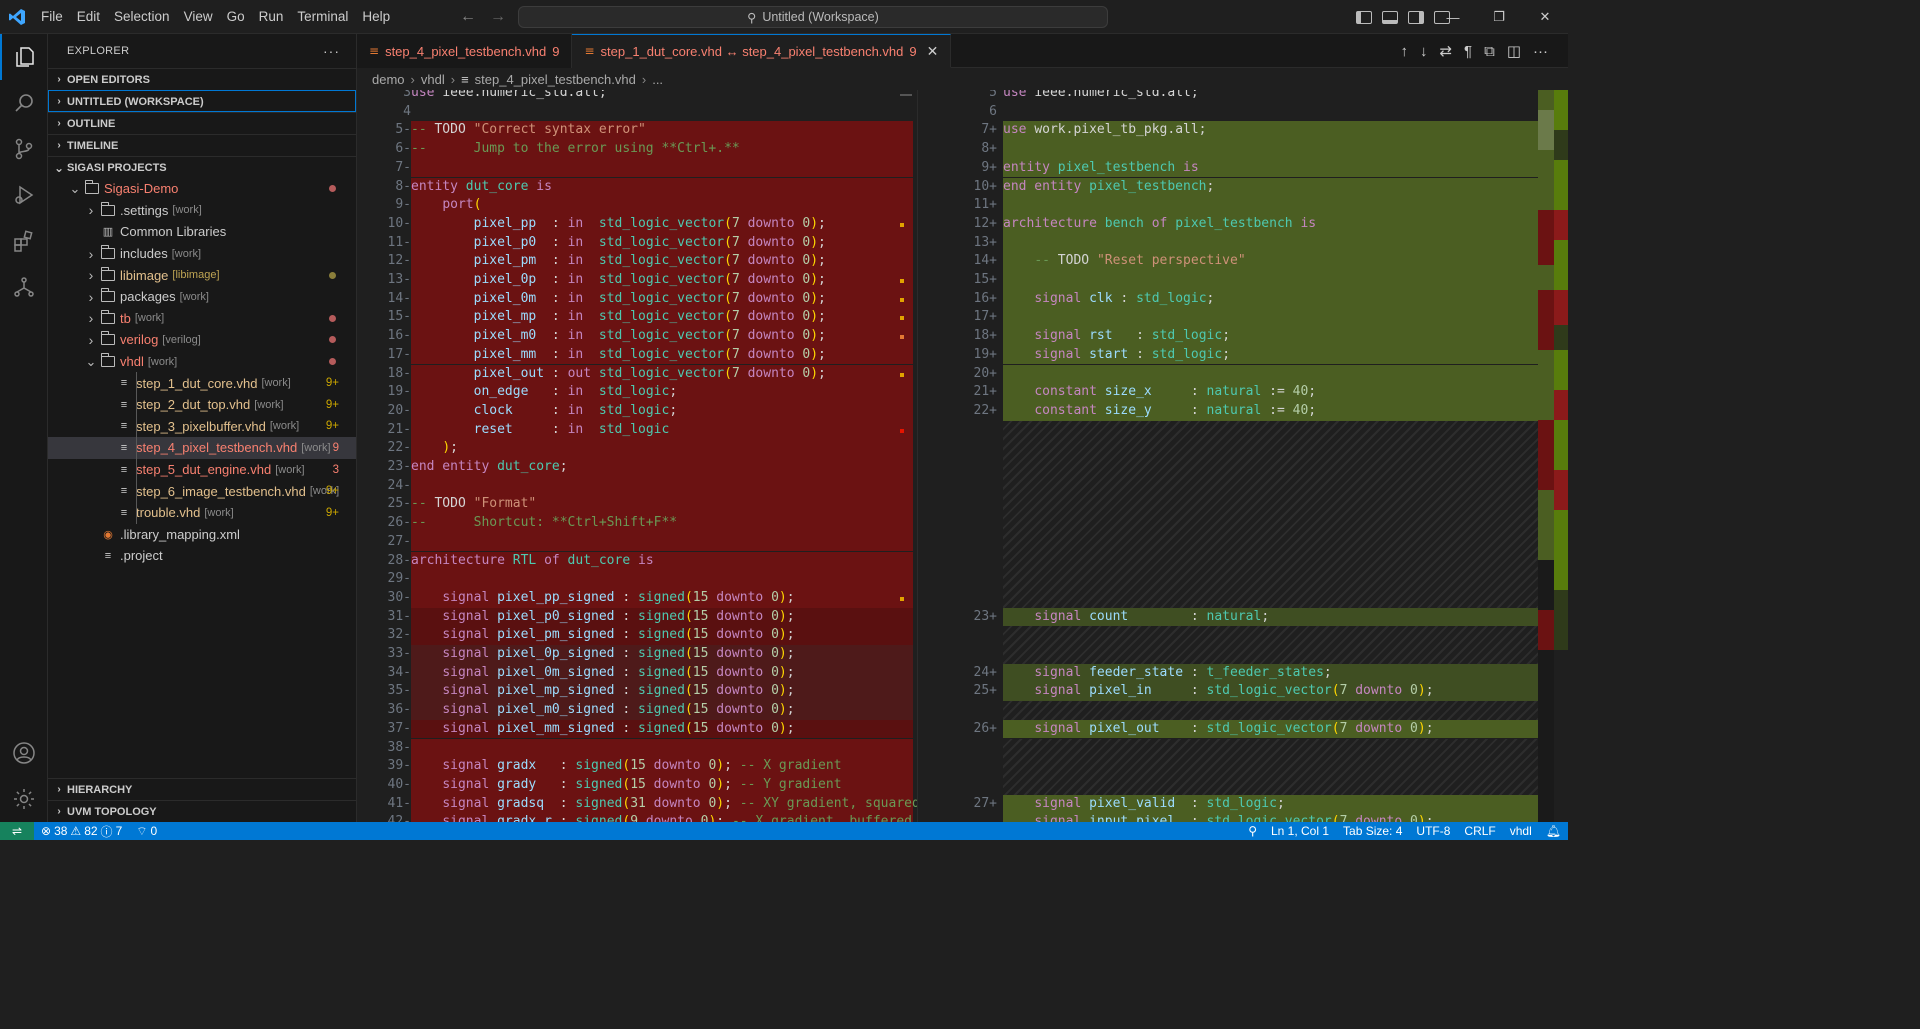 The image size is (1920, 1029). I want to click on ports-status: ⌔ 0, so click(146, 831).